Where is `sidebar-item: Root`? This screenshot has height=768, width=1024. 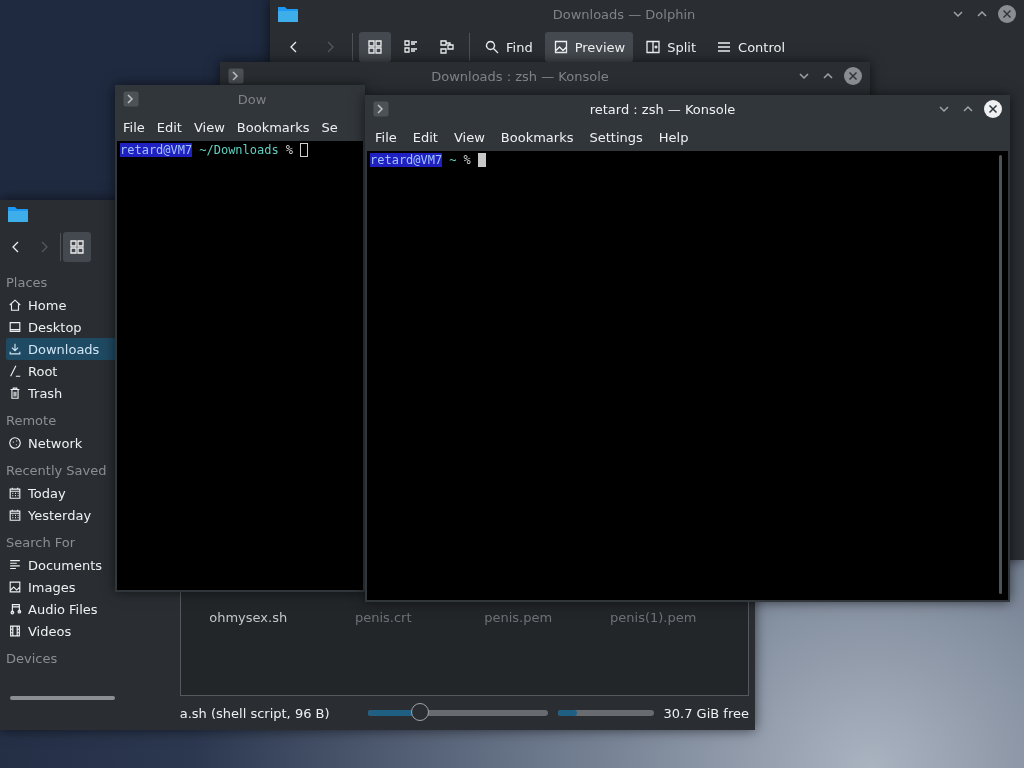
sidebar-item: Root is located at coordinates (62, 371).